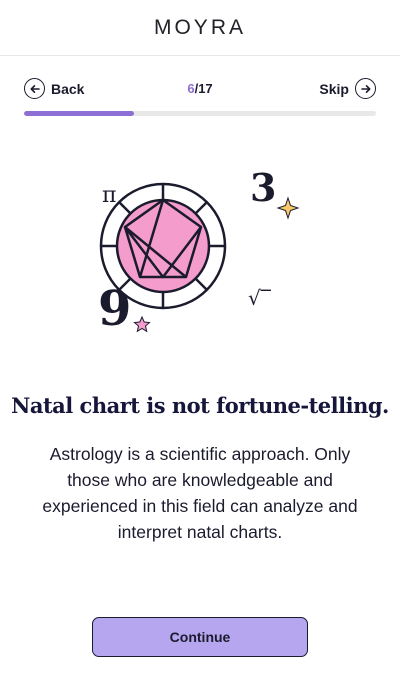 Image resolution: width=400 pixels, height=691 pixels. What do you see at coordinates (191, 88) in the screenshot?
I see `step-current: 6` at bounding box center [191, 88].